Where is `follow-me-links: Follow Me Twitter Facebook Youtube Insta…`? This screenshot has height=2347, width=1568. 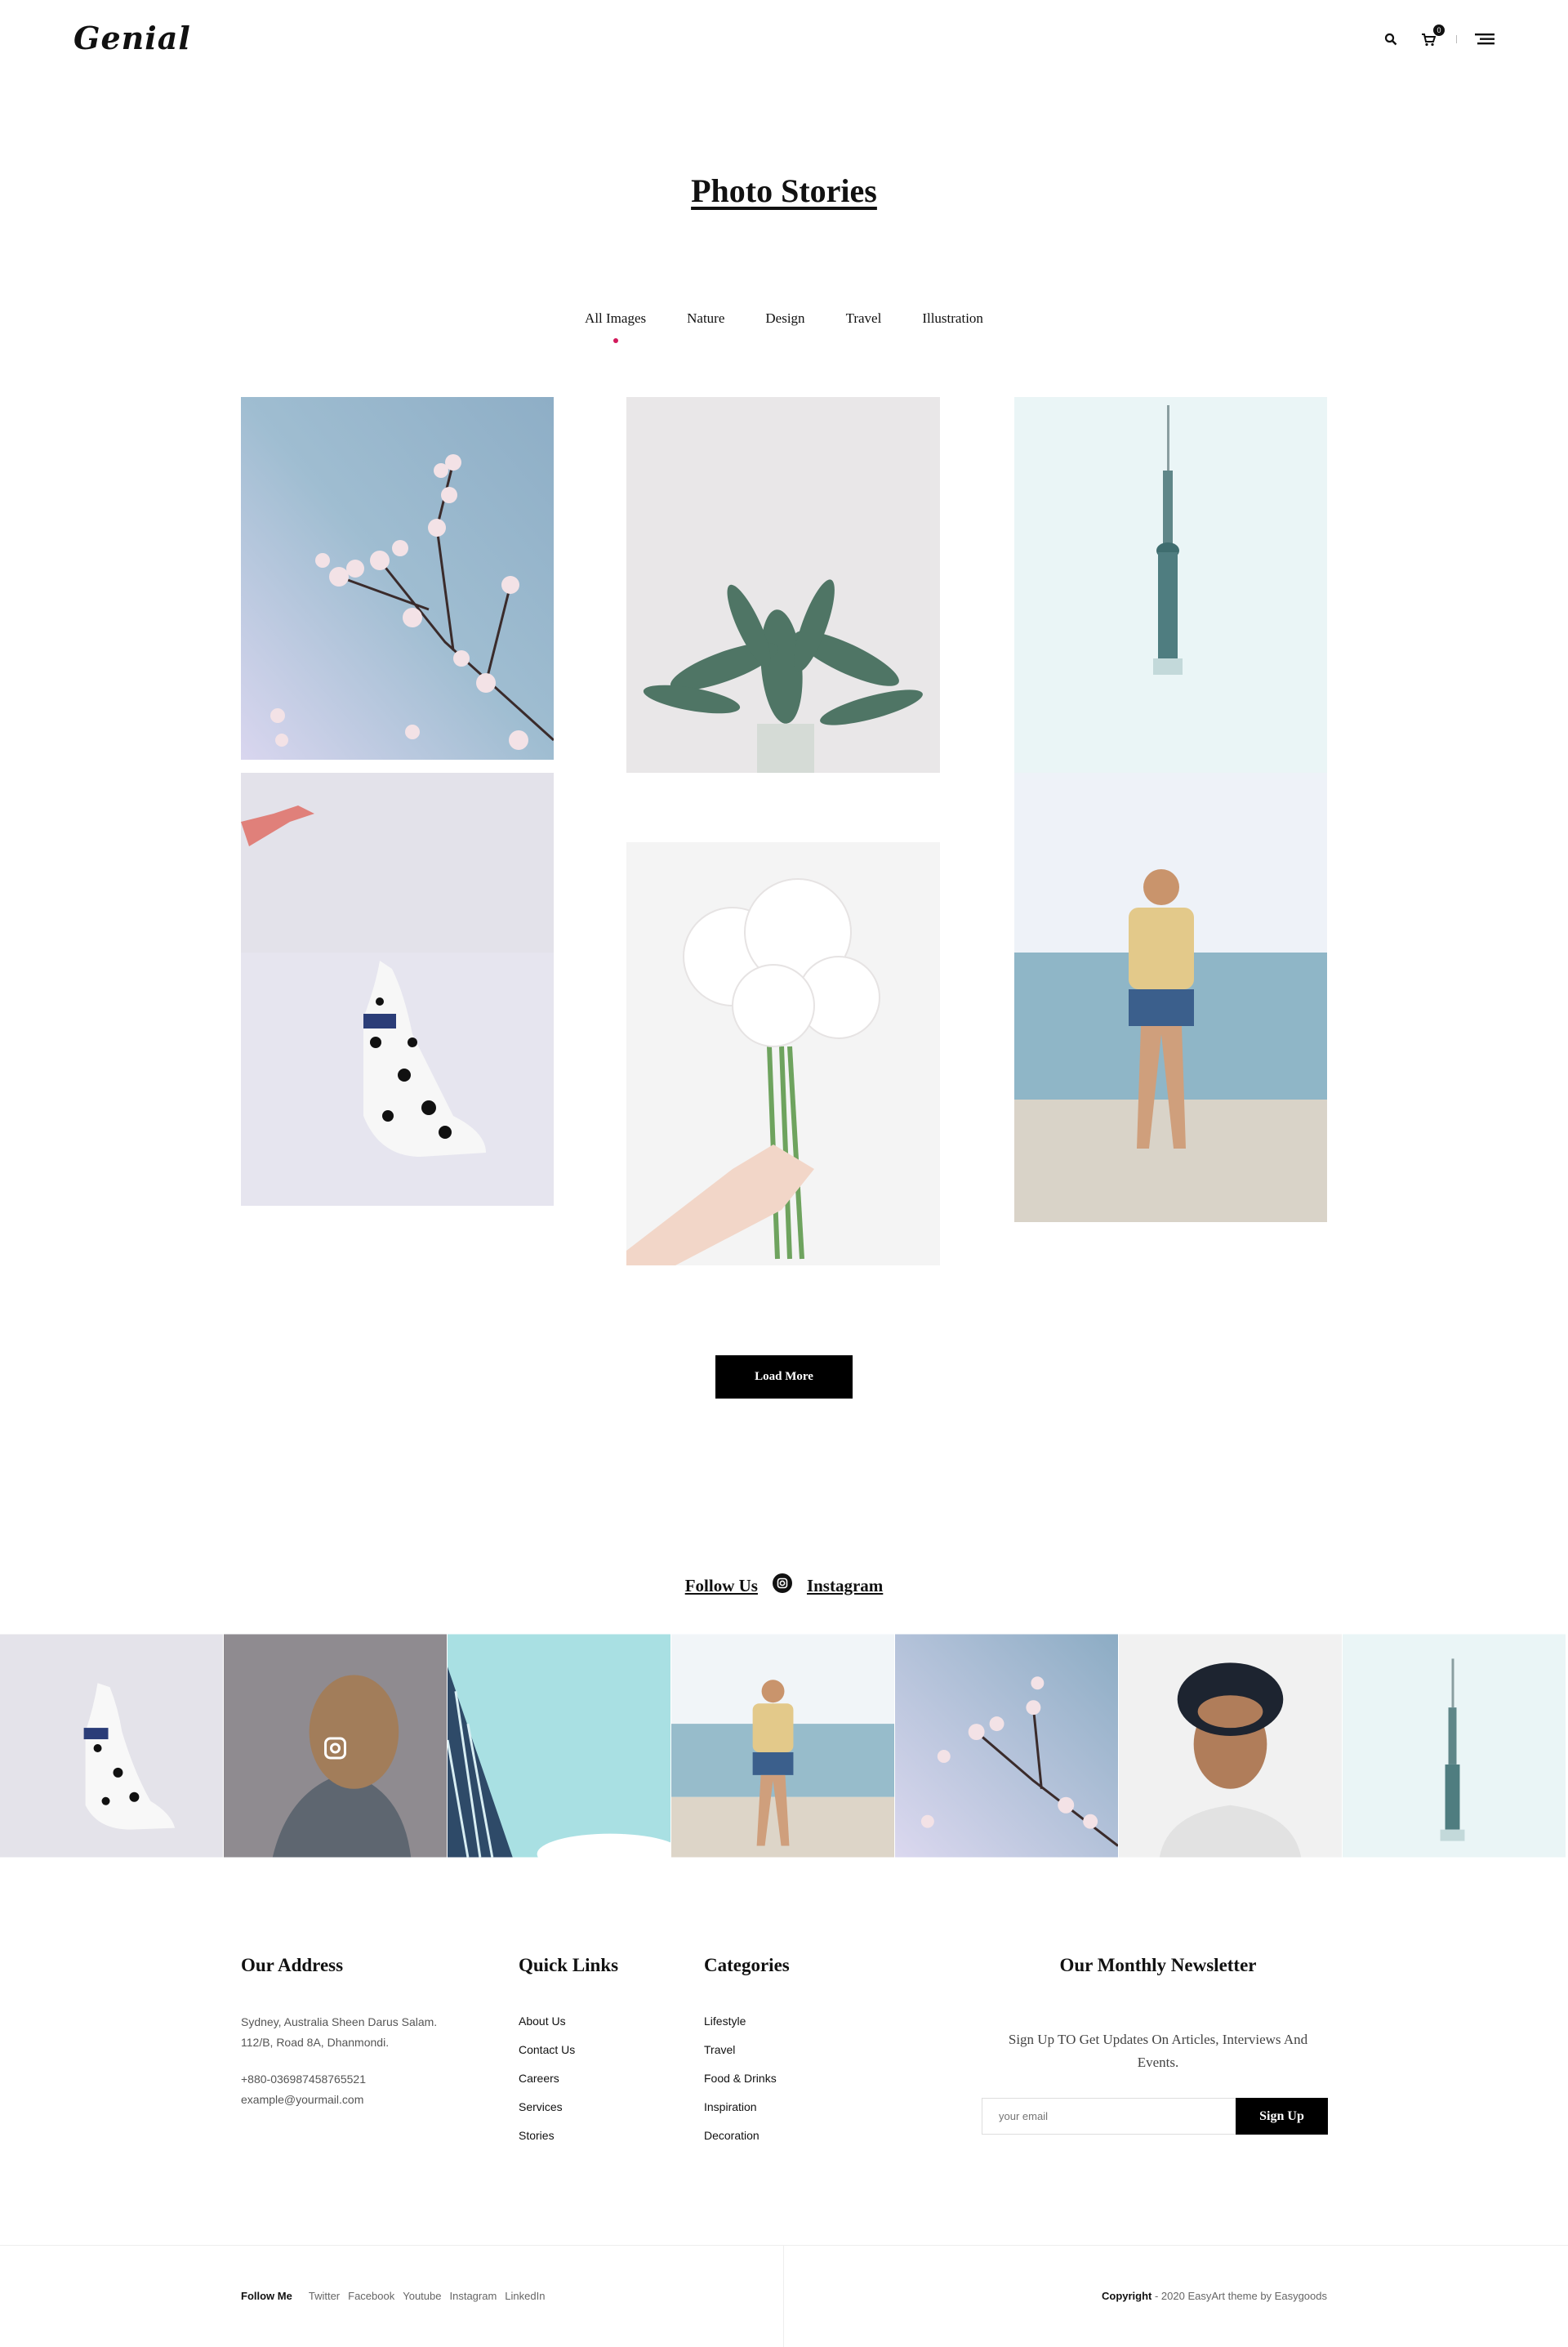
follow-me-links: Follow Me Twitter Facebook Youtube Insta… is located at coordinates (393, 2296).